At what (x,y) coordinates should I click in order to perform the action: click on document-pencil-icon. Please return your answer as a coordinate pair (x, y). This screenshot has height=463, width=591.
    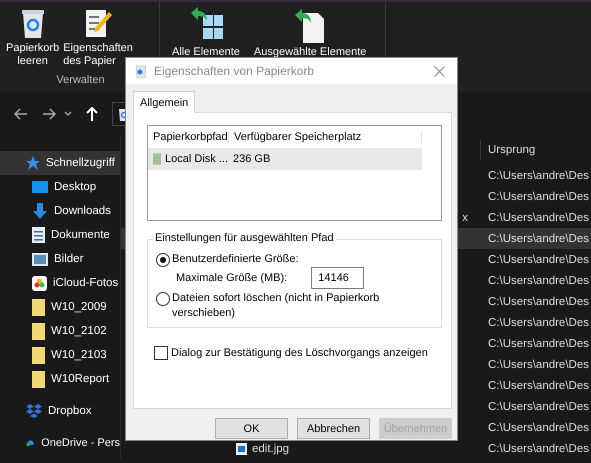
    Looking at the image, I should click on (98, 23).